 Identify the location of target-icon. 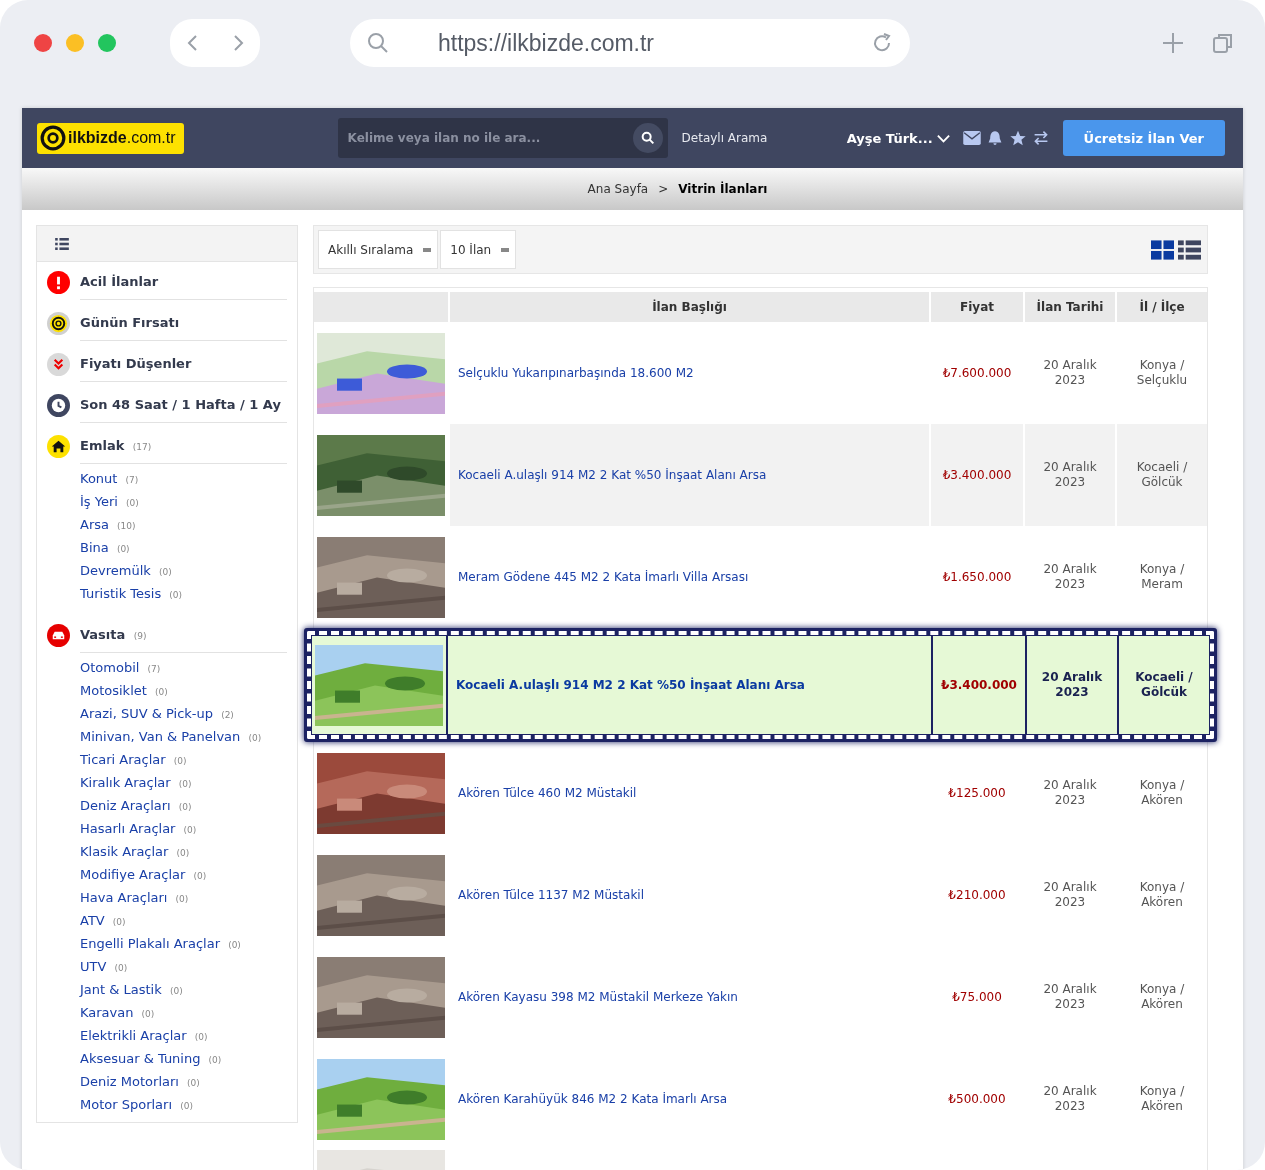
(58, 323).